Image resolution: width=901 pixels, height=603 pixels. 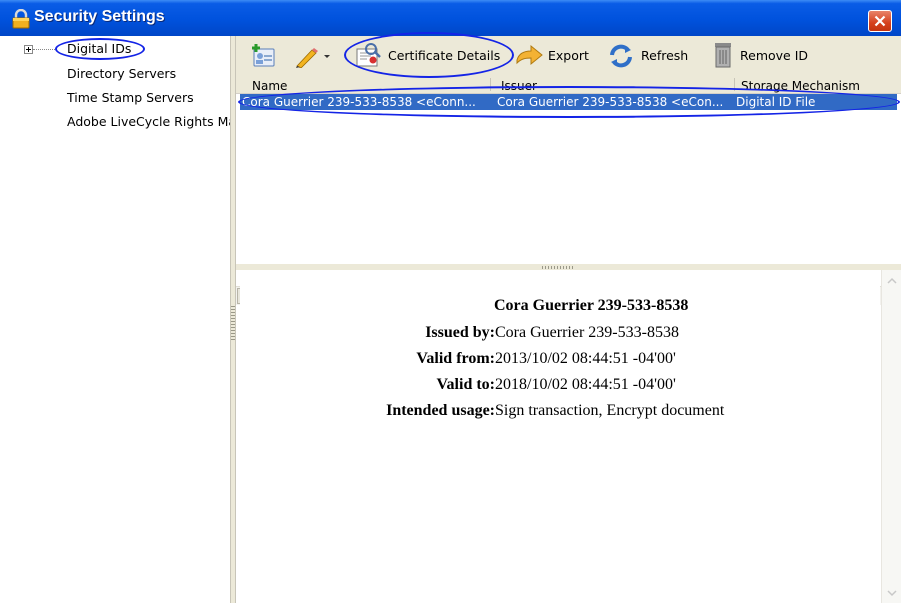 I want to click on close-button, so click(x=880, y=21).